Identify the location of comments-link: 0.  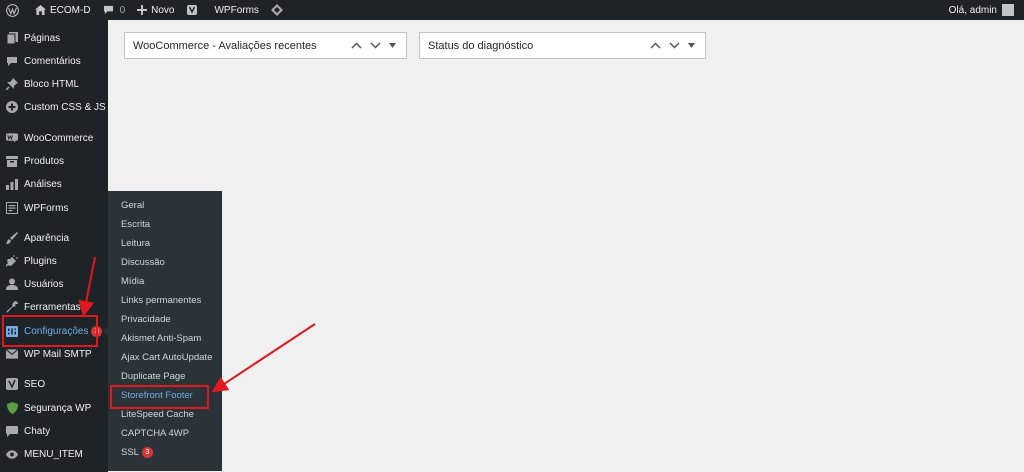
(114, 10).